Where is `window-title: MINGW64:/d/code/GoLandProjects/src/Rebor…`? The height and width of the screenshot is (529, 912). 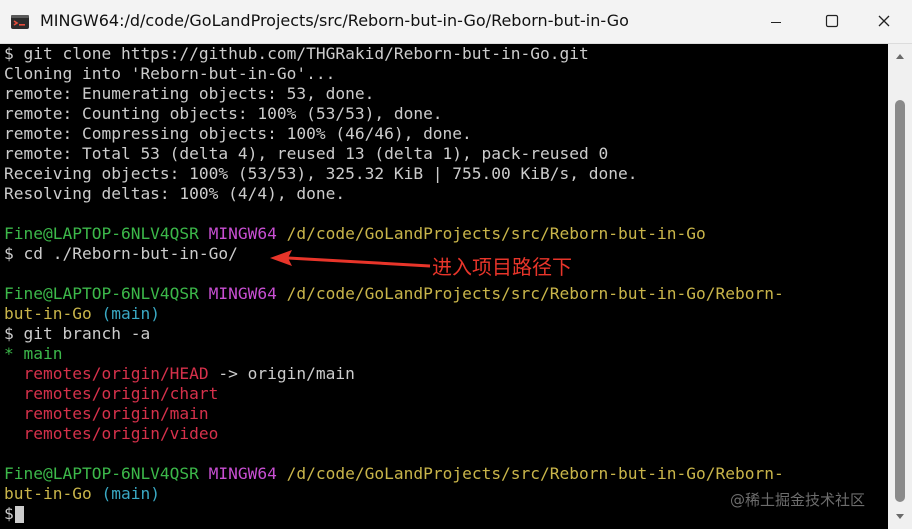
window-title: MINGW64:/d/code/GoLandProjects/src/Rebor… is located at coordinates (334, 20).